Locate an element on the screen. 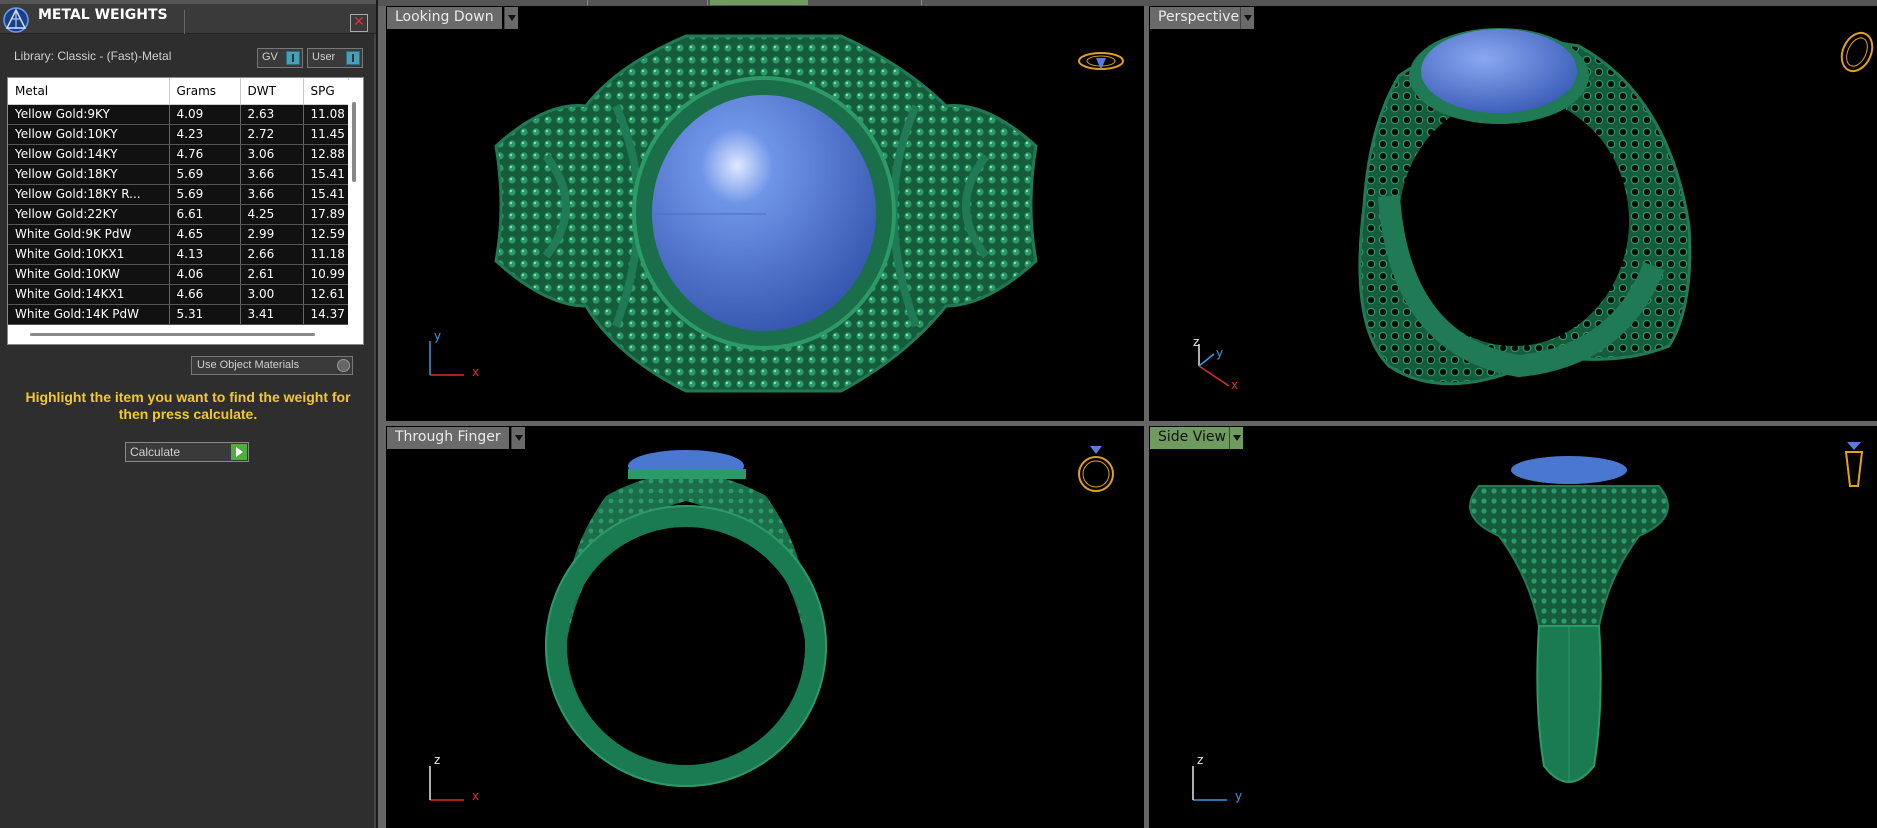  metal-cell: Yellow Gold:14KY is located at coordinates (89, 154).